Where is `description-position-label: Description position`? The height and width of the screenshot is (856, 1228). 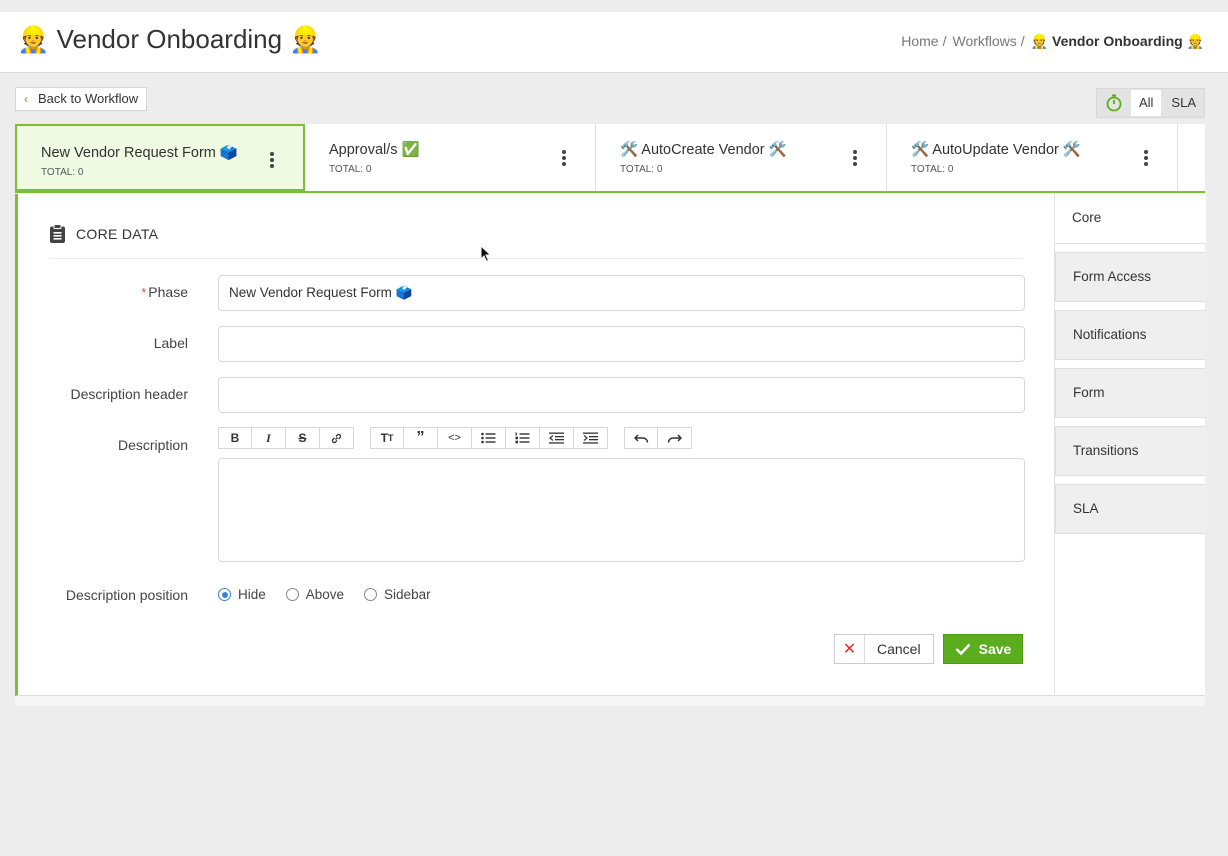 description-position-label: Description position is located at coordinates (126, 595).